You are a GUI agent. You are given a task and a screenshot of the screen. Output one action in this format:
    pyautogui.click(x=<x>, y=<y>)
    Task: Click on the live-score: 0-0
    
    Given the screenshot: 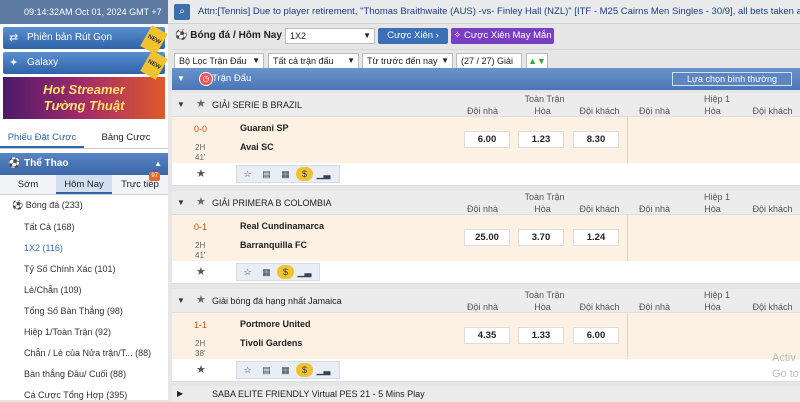 What is the action you would take?
    pyautogui.click(x=201, y=129)
    